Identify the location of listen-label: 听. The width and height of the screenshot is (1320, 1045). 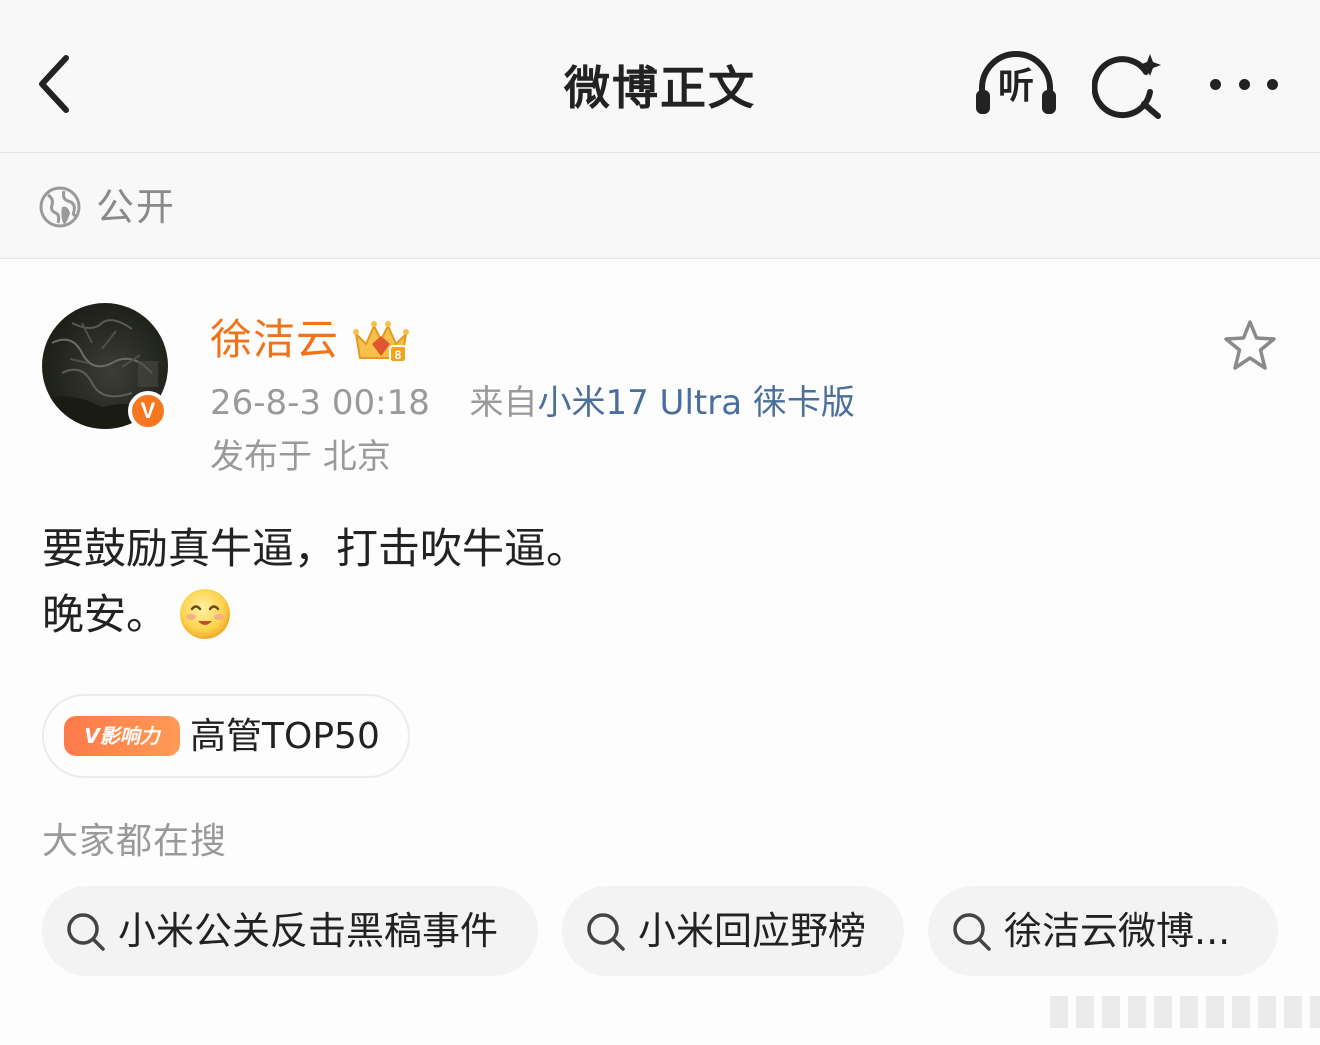
(1015, 86).